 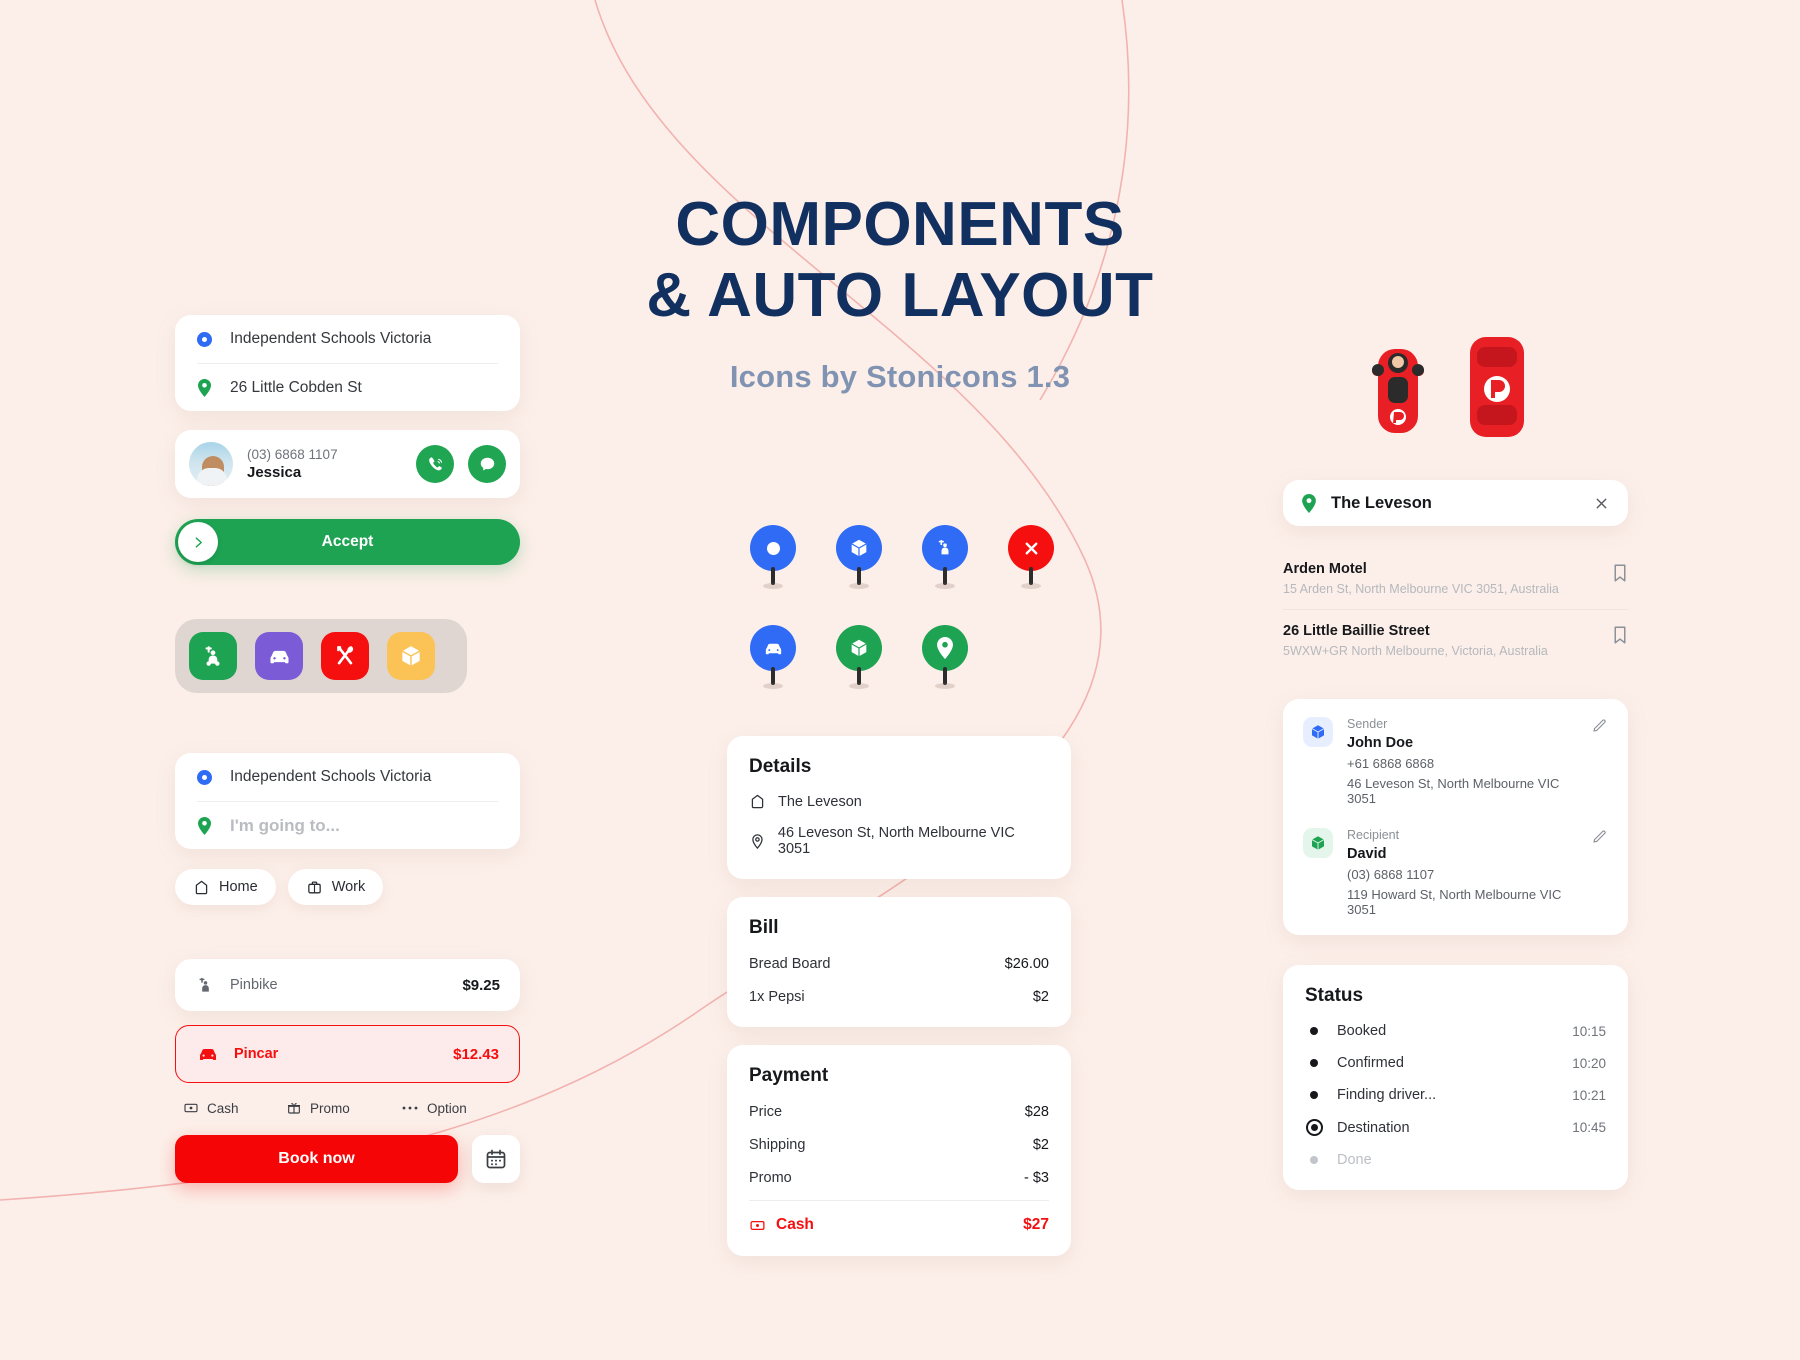 I want to click on car-top-view-icon, so click(x=1497, y=387).